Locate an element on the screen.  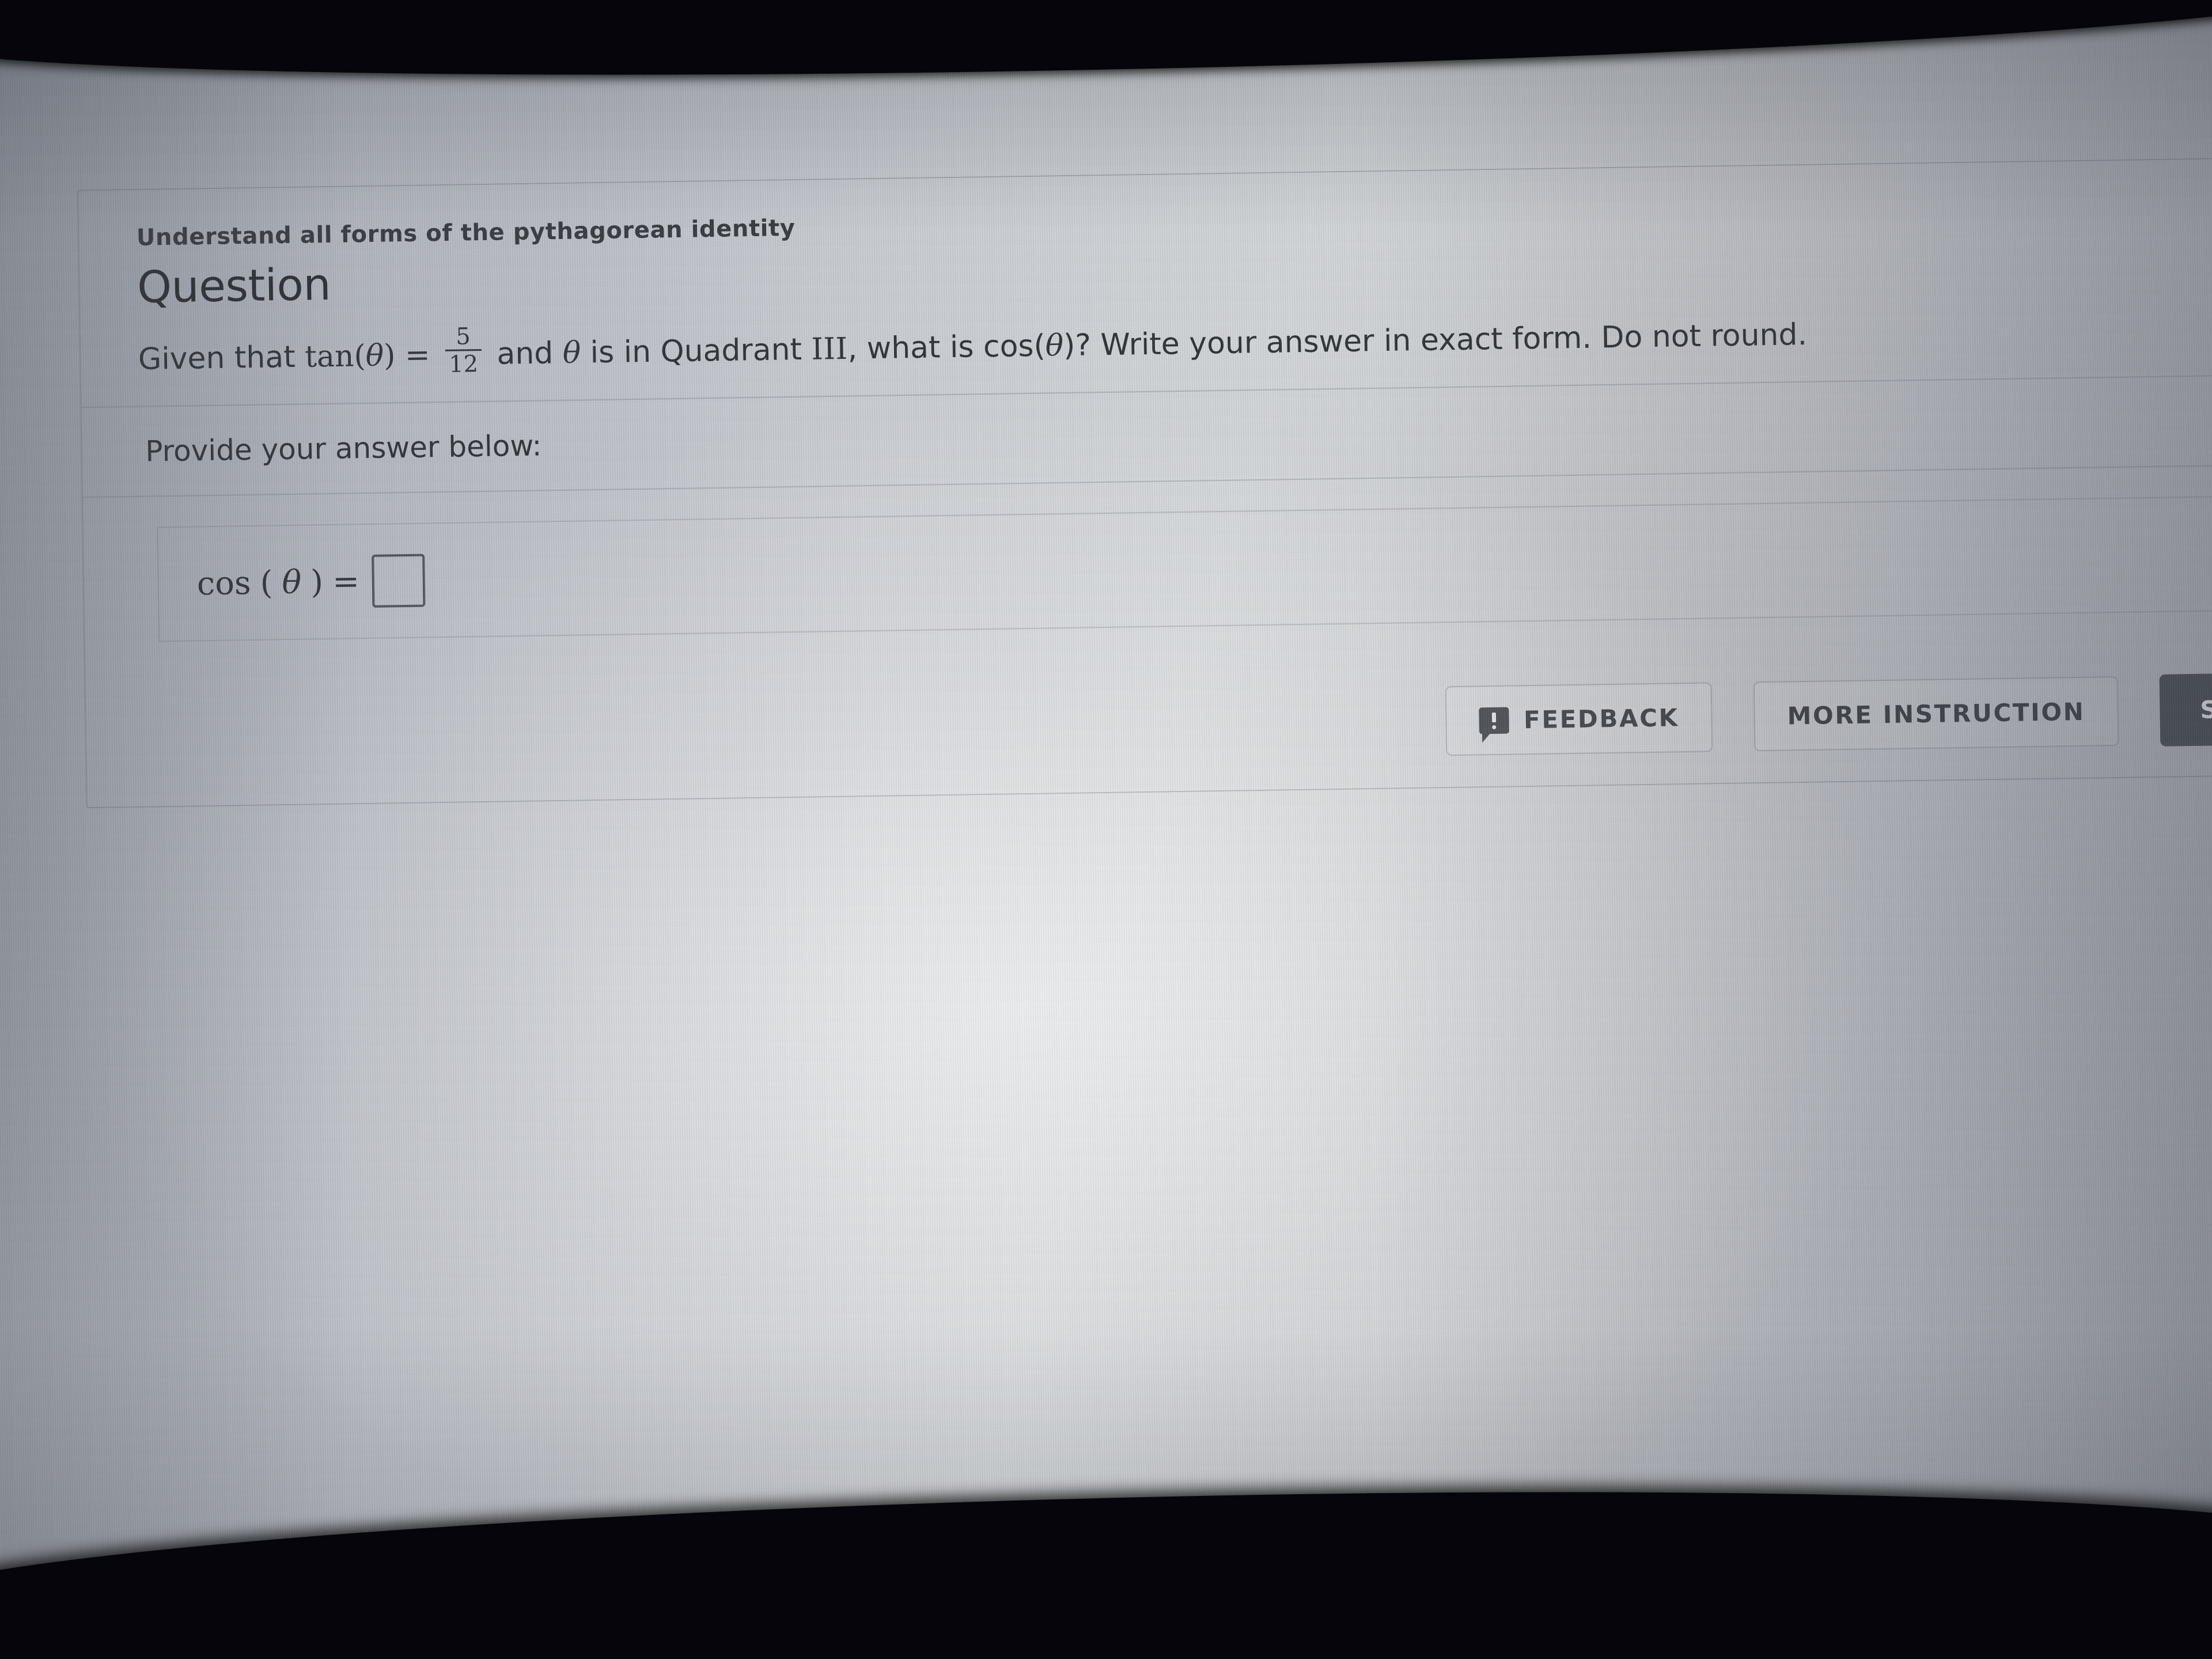
equals-sign: = is located at coordinates (417, 355).